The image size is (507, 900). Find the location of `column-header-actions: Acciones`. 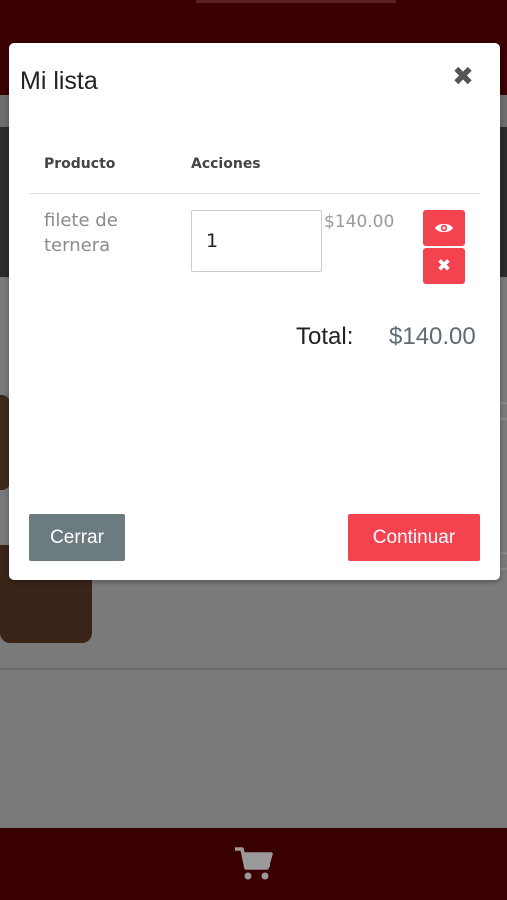

column-header-actions: Acciones is located at coordinates (226, 164).